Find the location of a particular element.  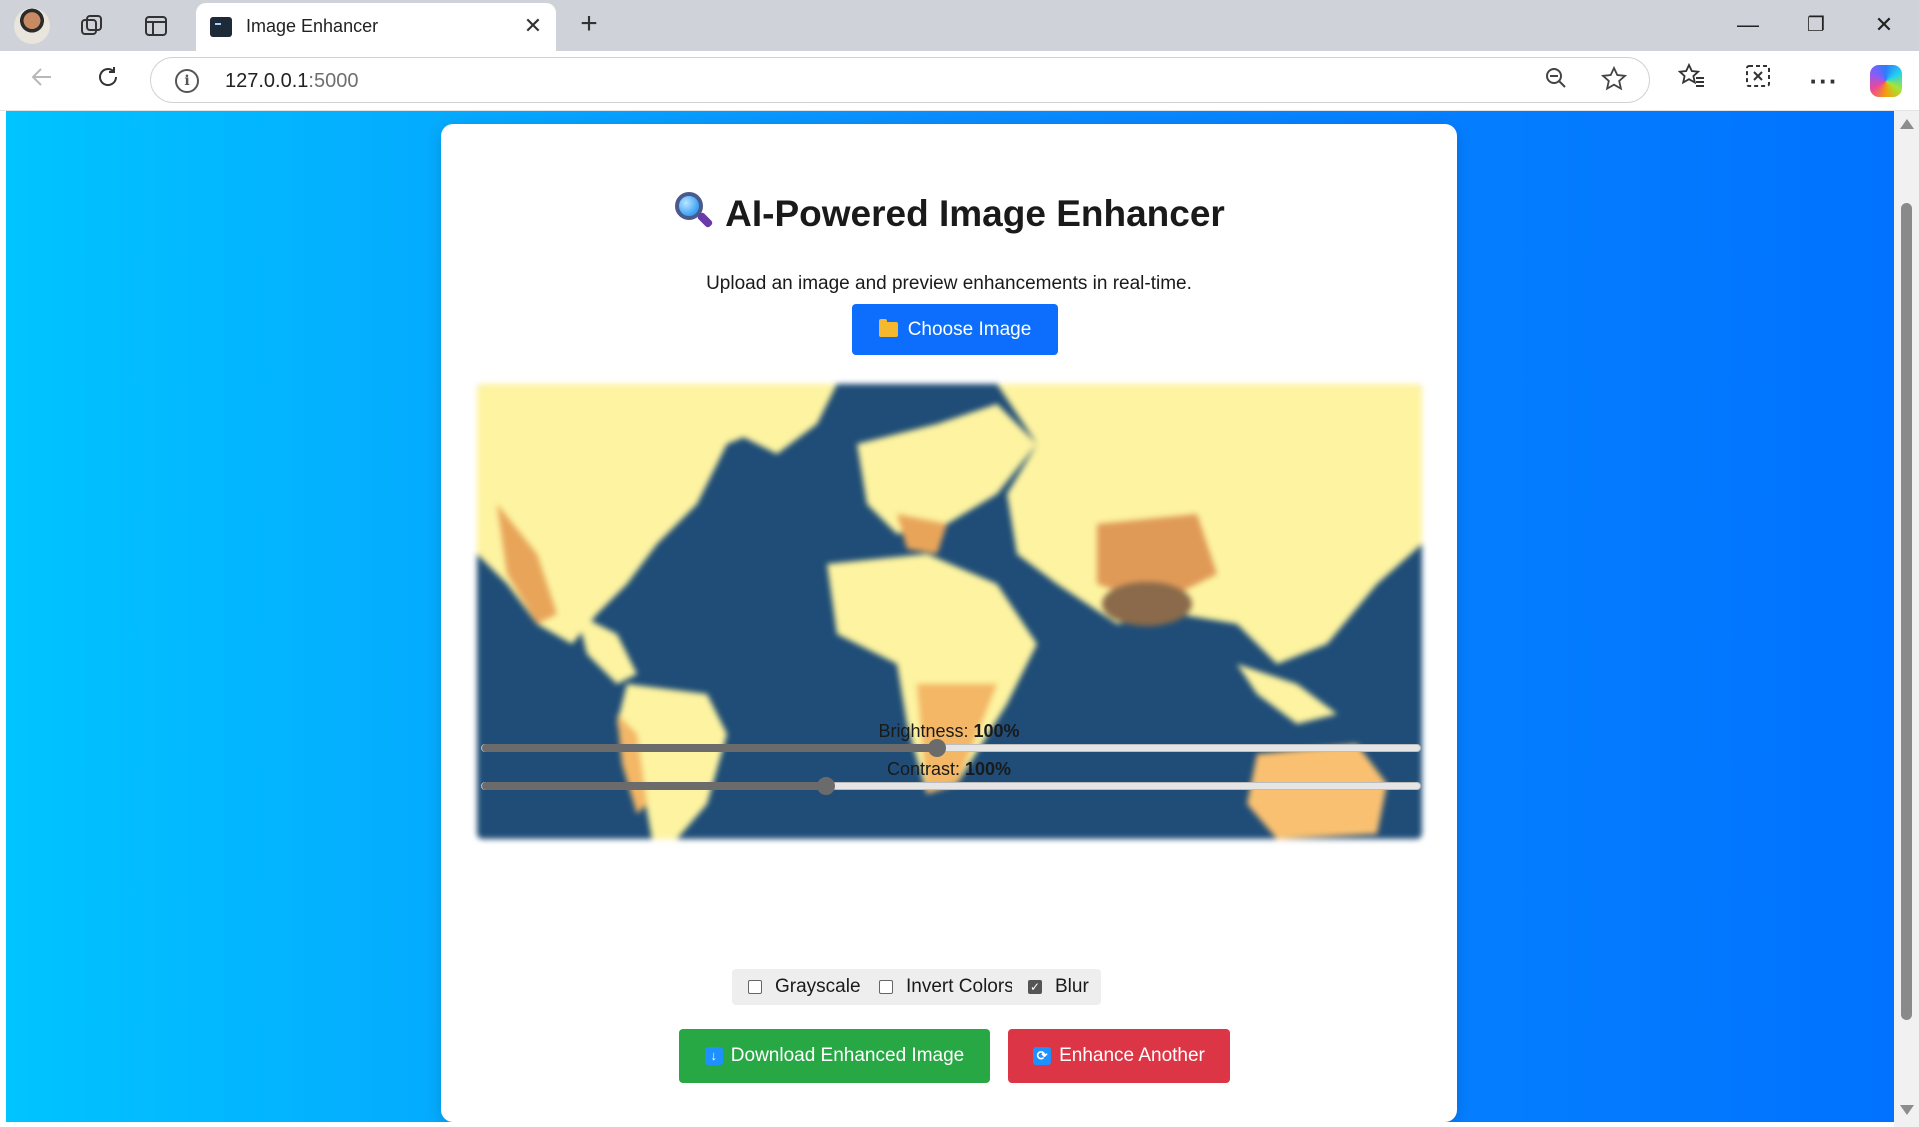

brightness-label: Brightness: 100% is located at coordinates (949, 731).